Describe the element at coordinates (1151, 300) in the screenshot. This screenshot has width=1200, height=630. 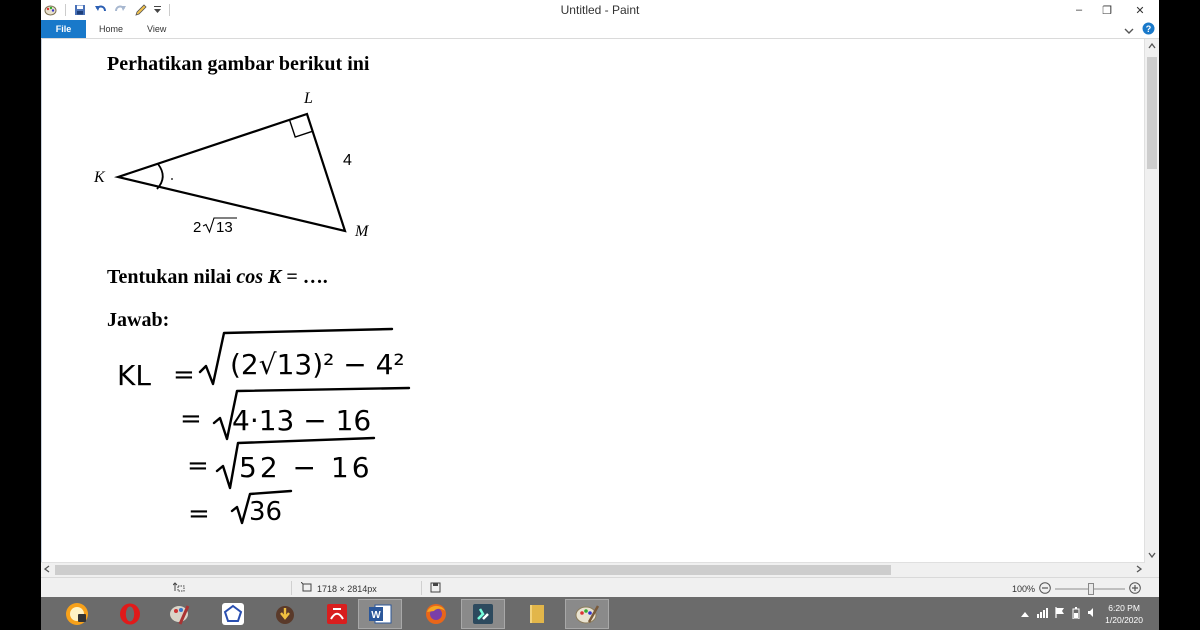
I see `vertical-scrollbar` at that location.